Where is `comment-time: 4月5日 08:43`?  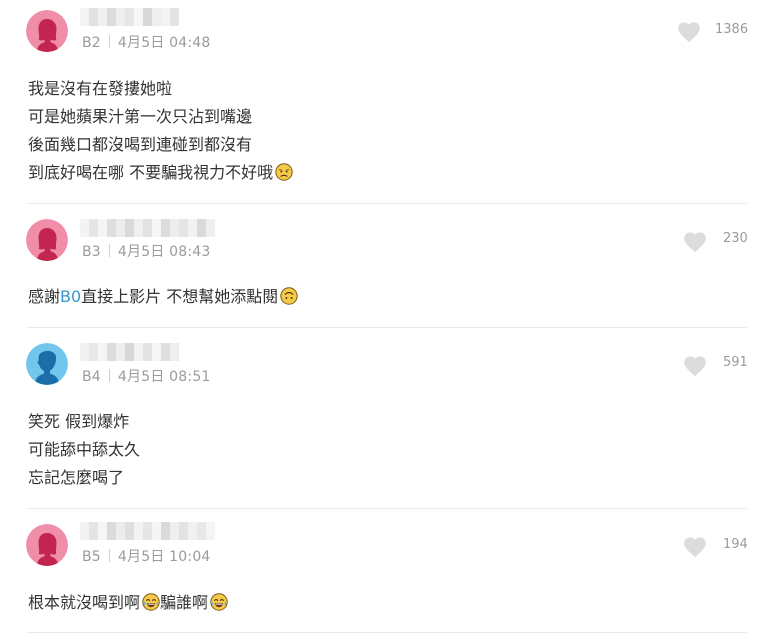
comment-time: 4月5日 08:43 is located at coordinates (164, 252).